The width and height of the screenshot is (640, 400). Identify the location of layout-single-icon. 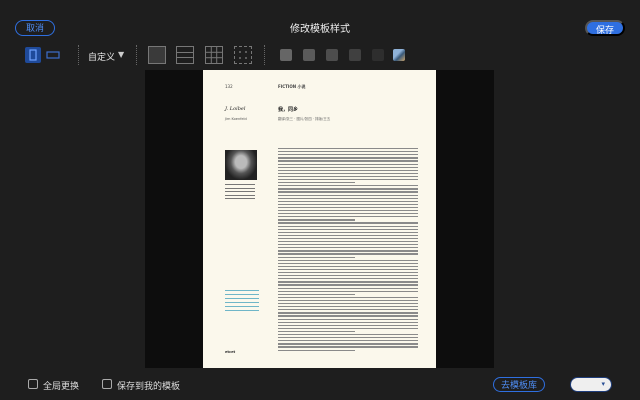
(157, 55).